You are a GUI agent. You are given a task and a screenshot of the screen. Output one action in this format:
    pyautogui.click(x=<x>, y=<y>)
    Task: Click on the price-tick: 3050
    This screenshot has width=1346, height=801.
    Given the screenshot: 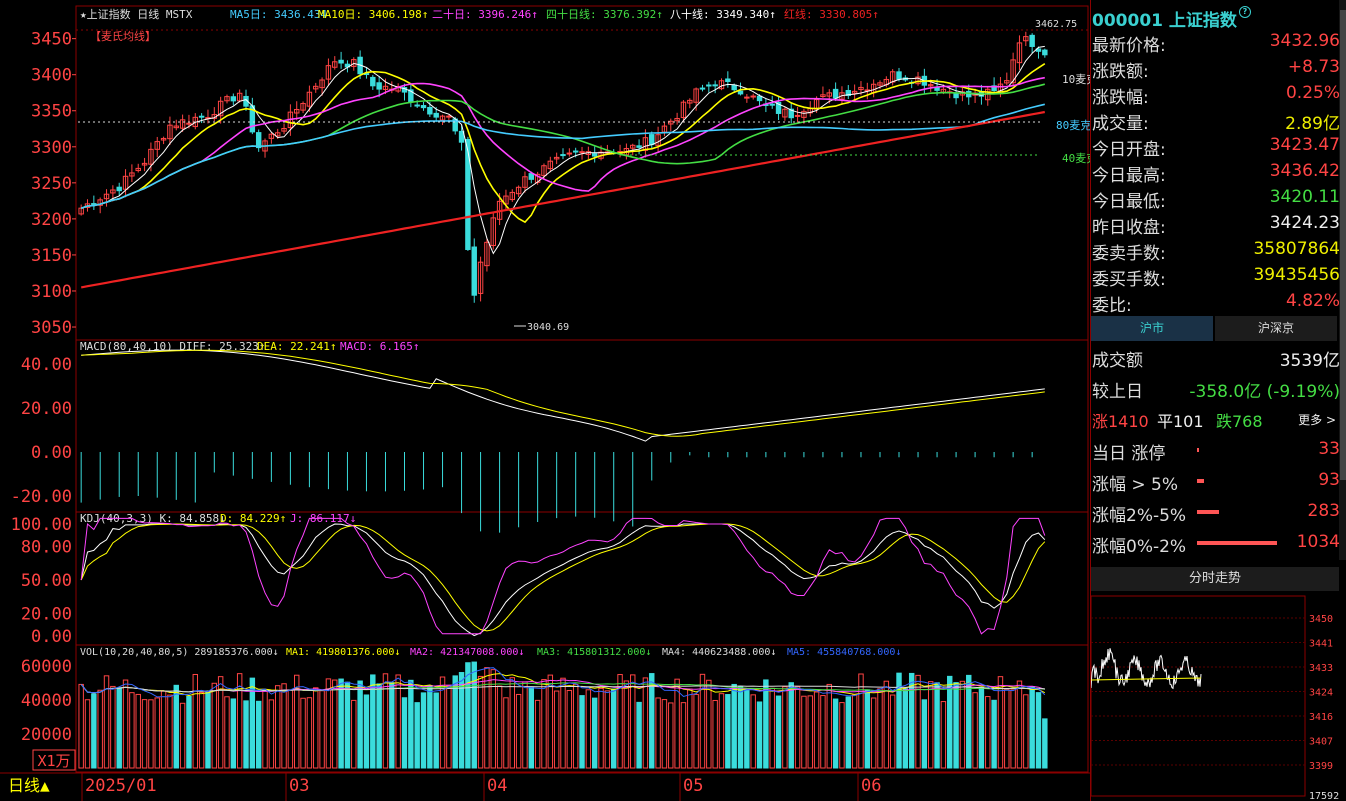 What is the action you would take?
    pyautogui.click(x=51, y=328)
    